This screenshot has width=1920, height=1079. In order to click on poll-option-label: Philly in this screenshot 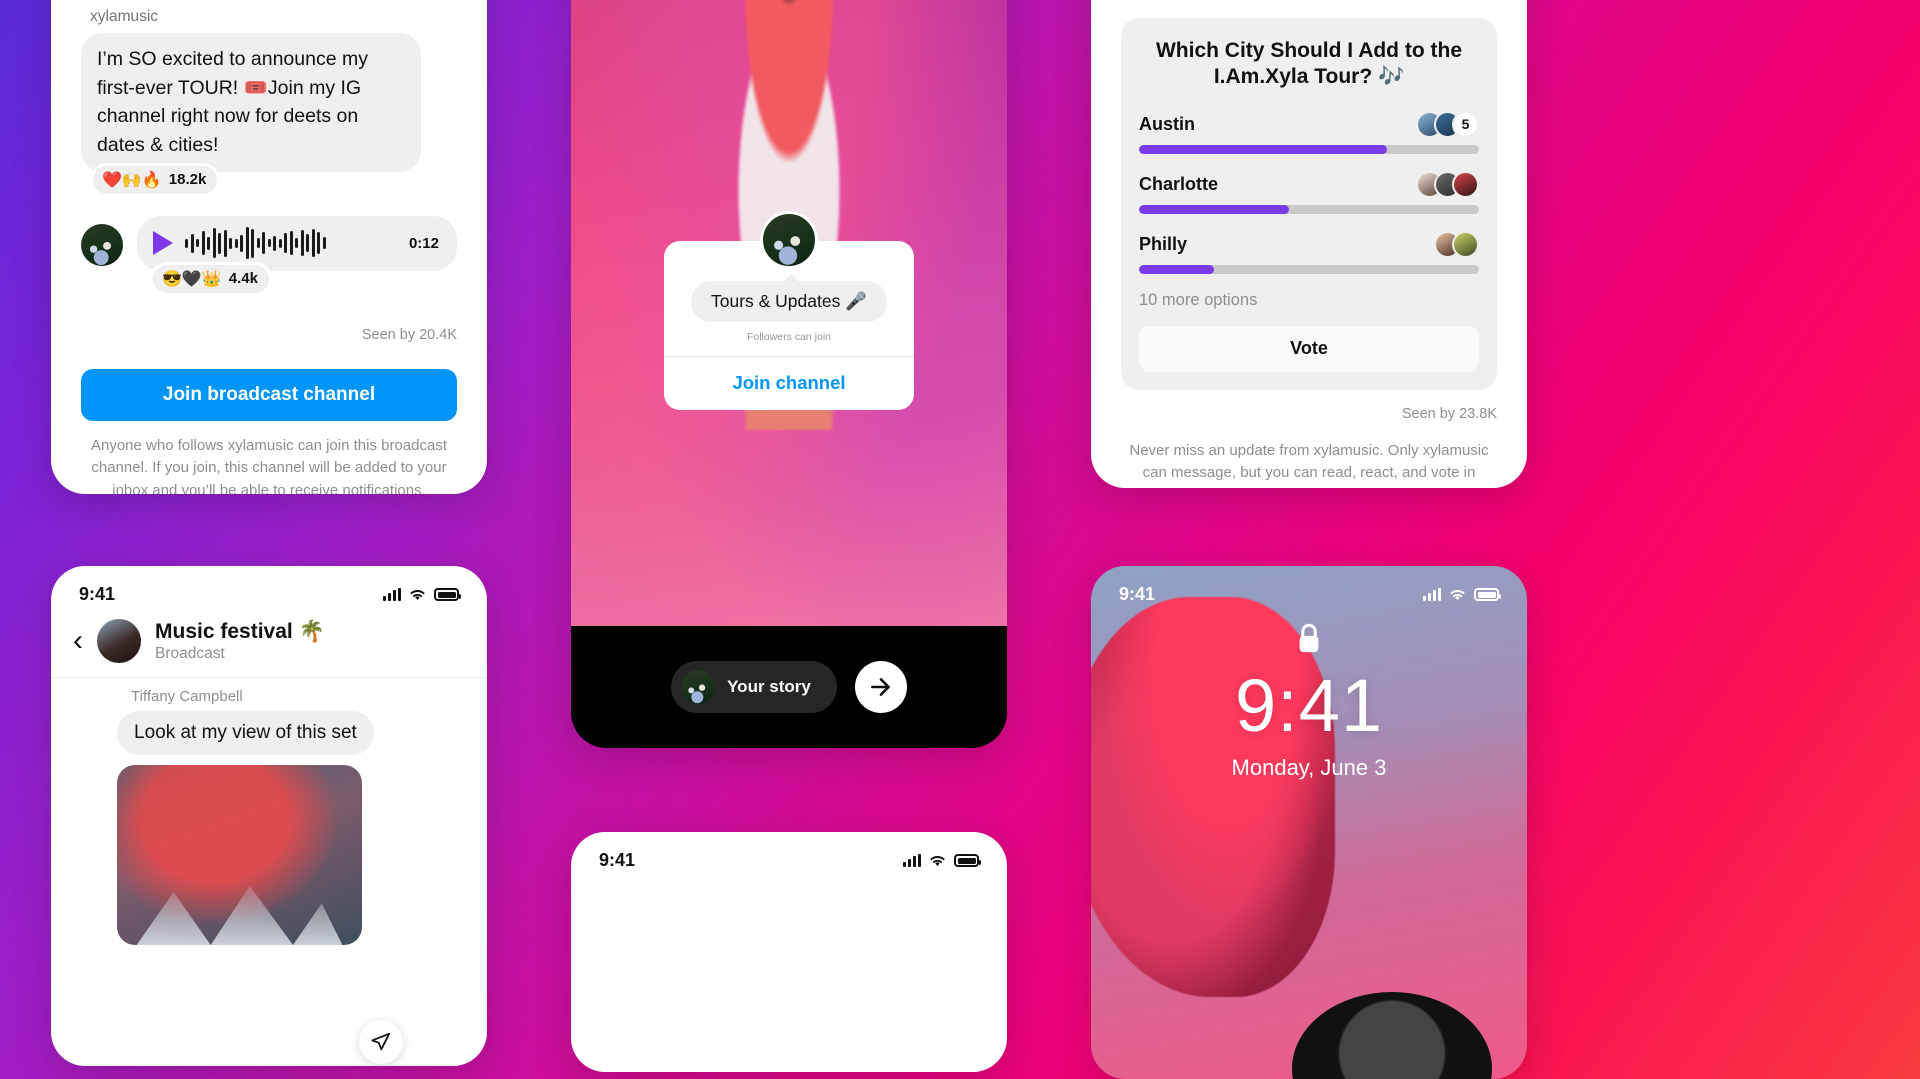, I will do `click(1163, 243)`.